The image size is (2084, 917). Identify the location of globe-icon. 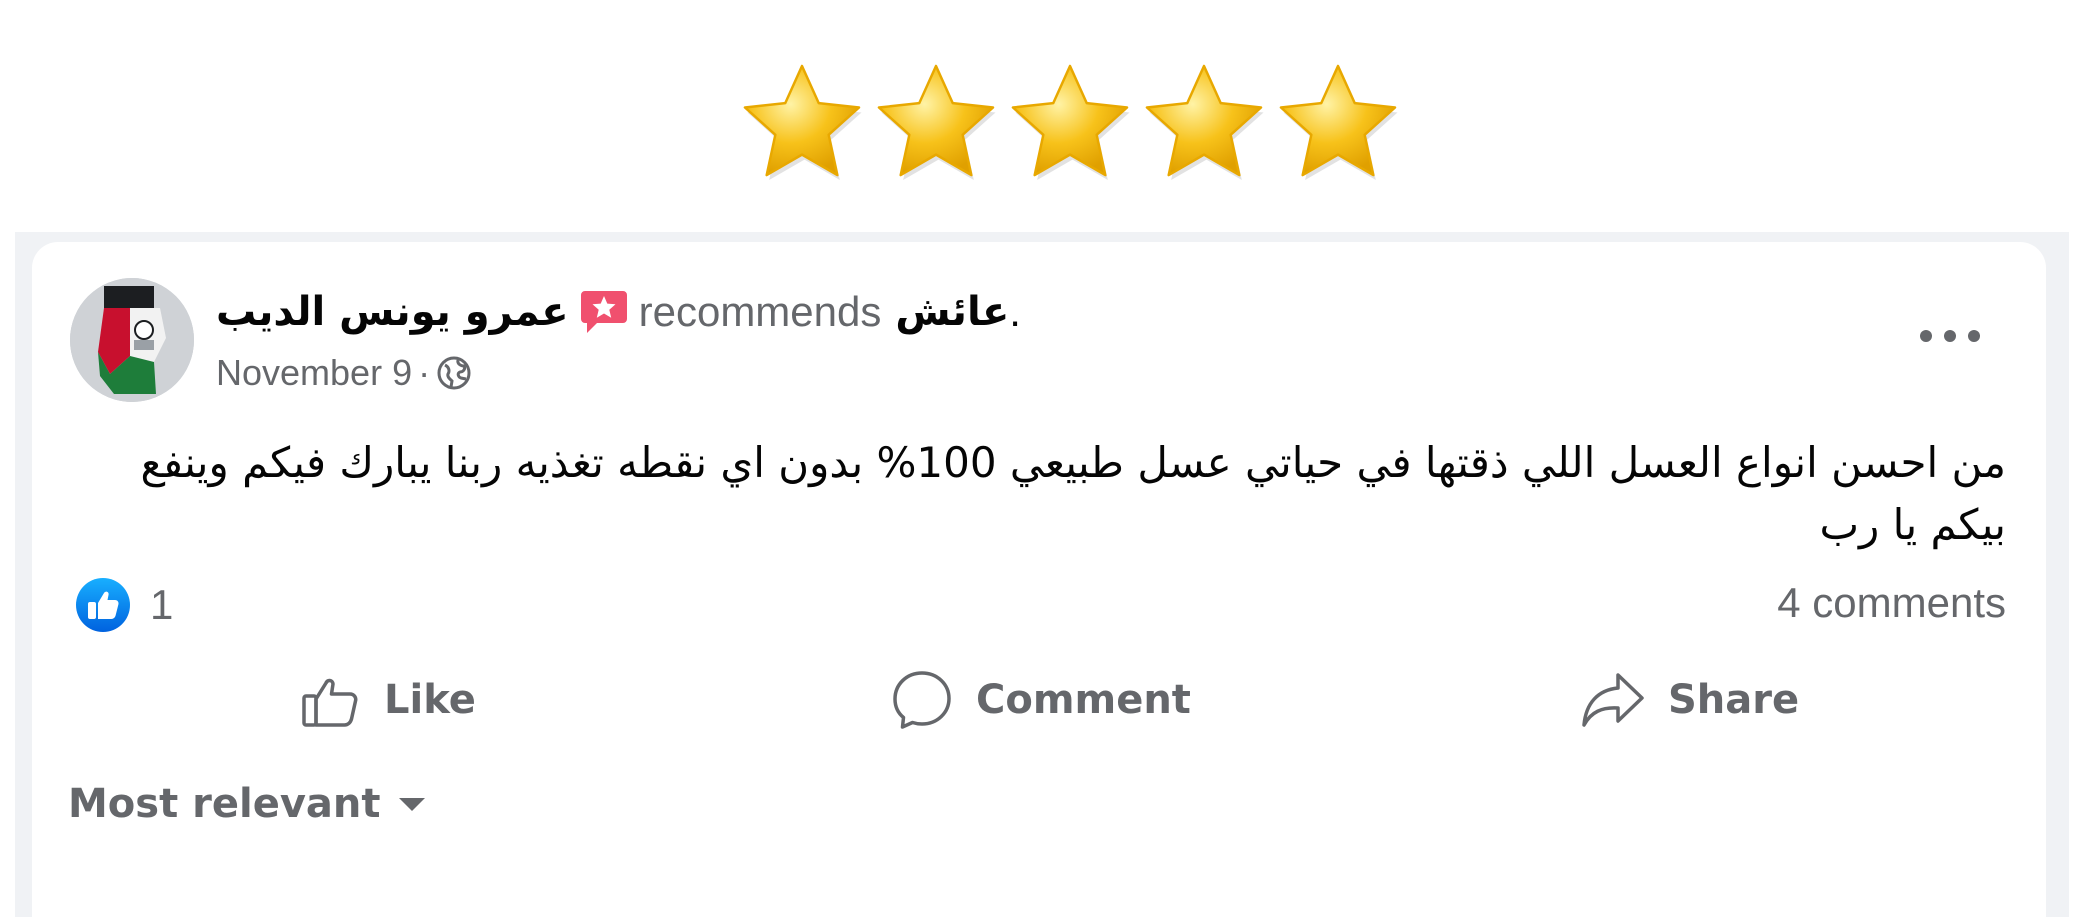
(454, 373).